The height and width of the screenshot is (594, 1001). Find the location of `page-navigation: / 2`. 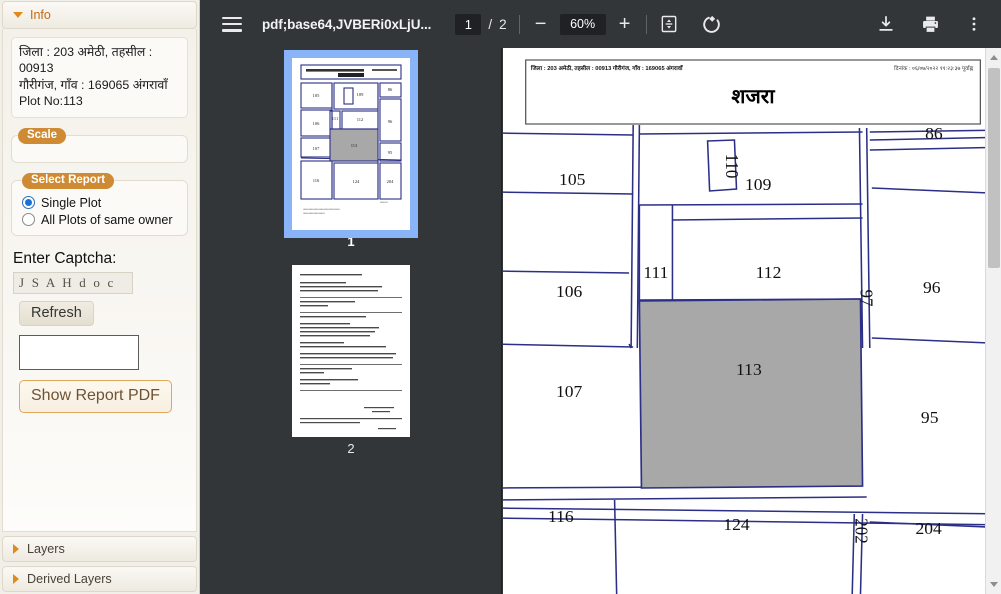

page-navigation: / 2 is located at coordinates (481, 24).